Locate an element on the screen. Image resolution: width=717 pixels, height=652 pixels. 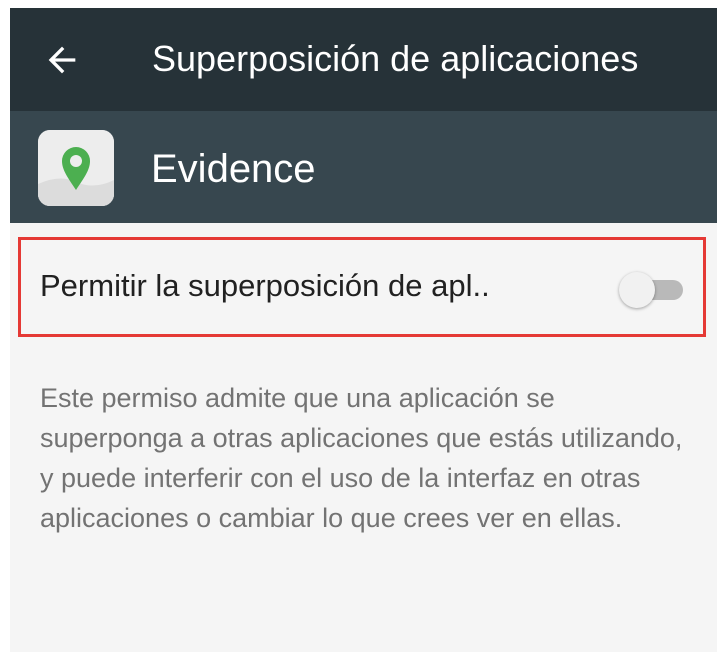
page-title: Superposición de aplicaciones is located at coordinates (395, 58).